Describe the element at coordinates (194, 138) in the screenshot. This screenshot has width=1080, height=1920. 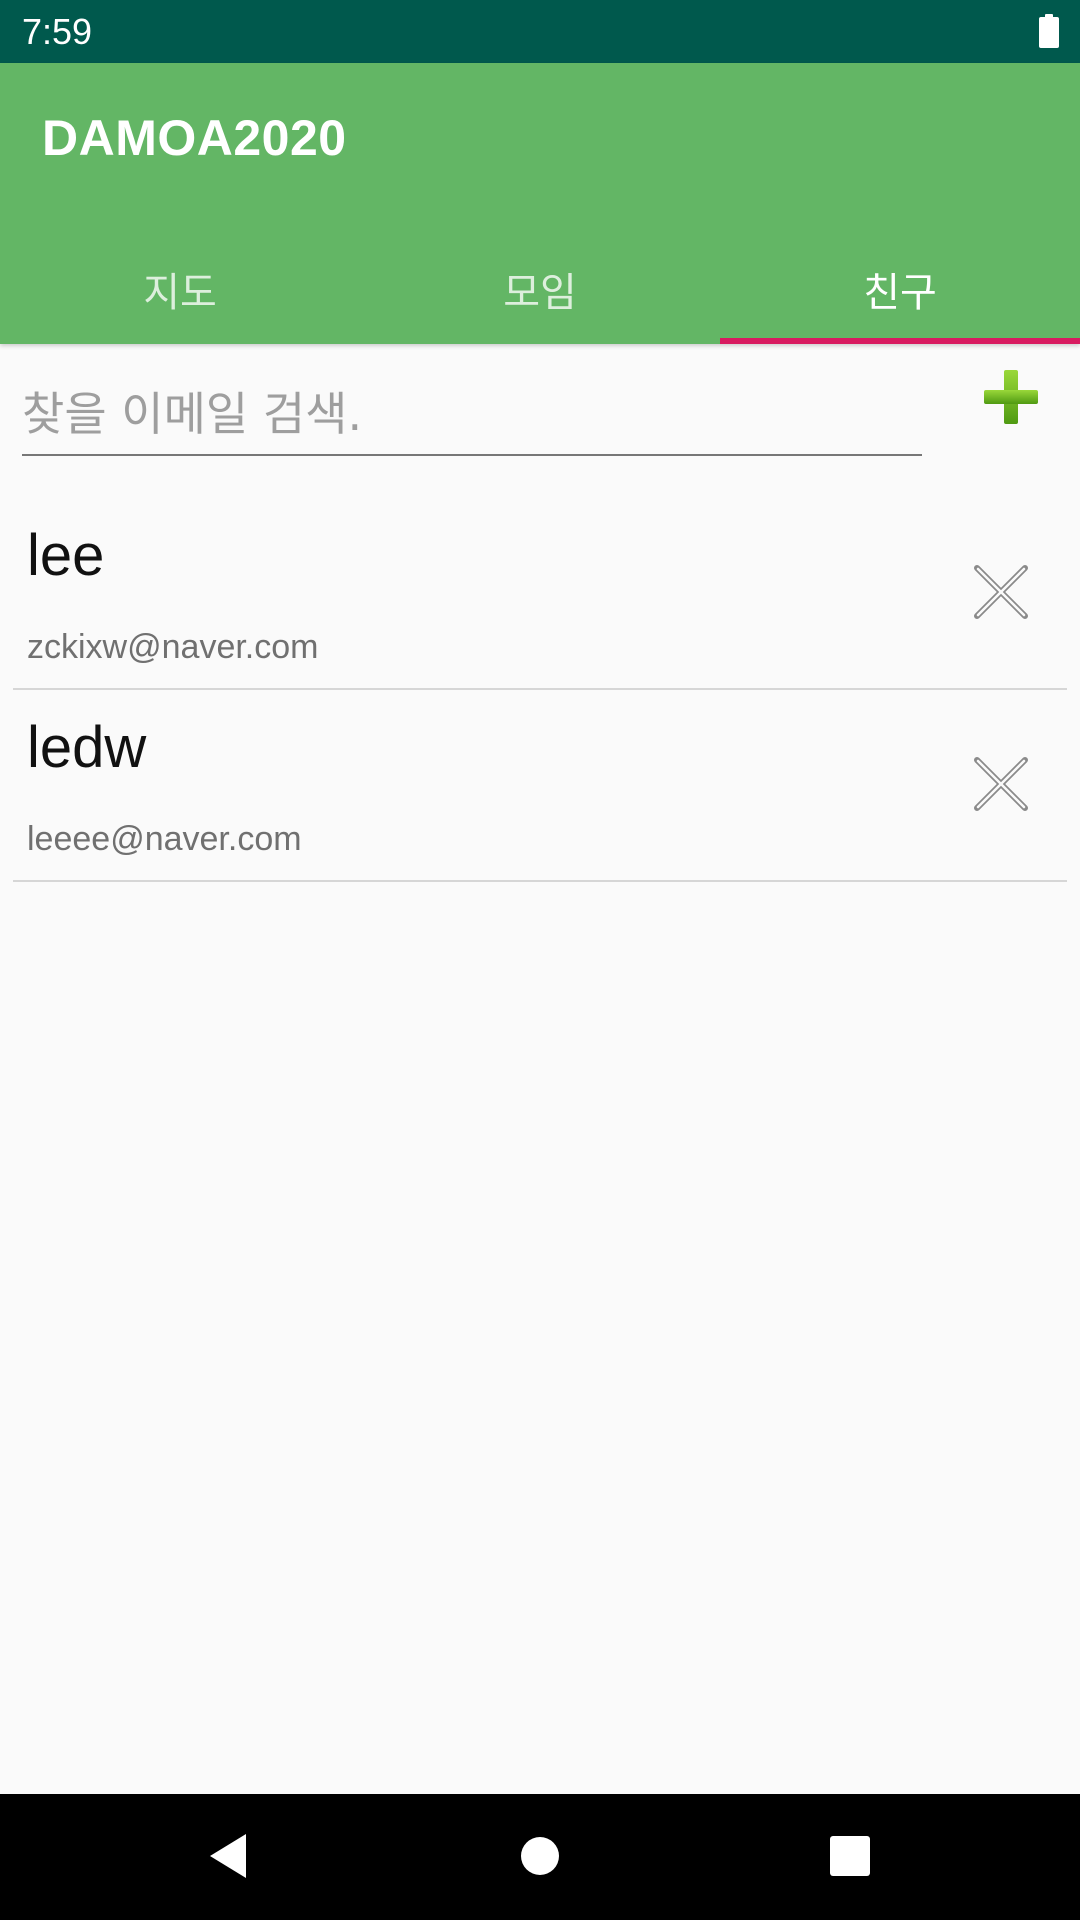
I see `app-title: DAMOA2020` at that location.